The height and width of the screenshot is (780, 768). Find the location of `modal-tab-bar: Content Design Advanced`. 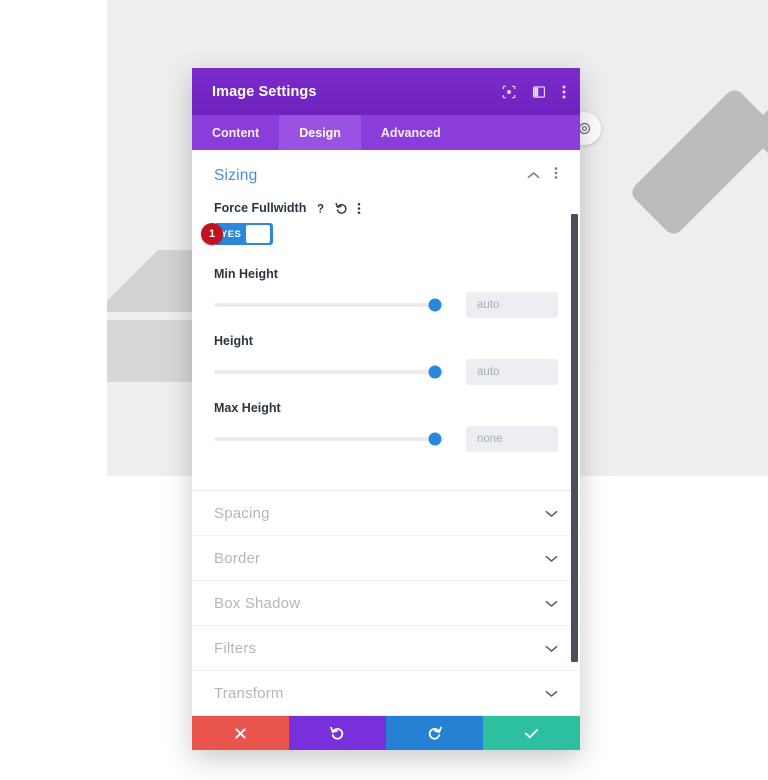

modal-tab-bar: Content Design Advanced is located at coordinates (386, 132).